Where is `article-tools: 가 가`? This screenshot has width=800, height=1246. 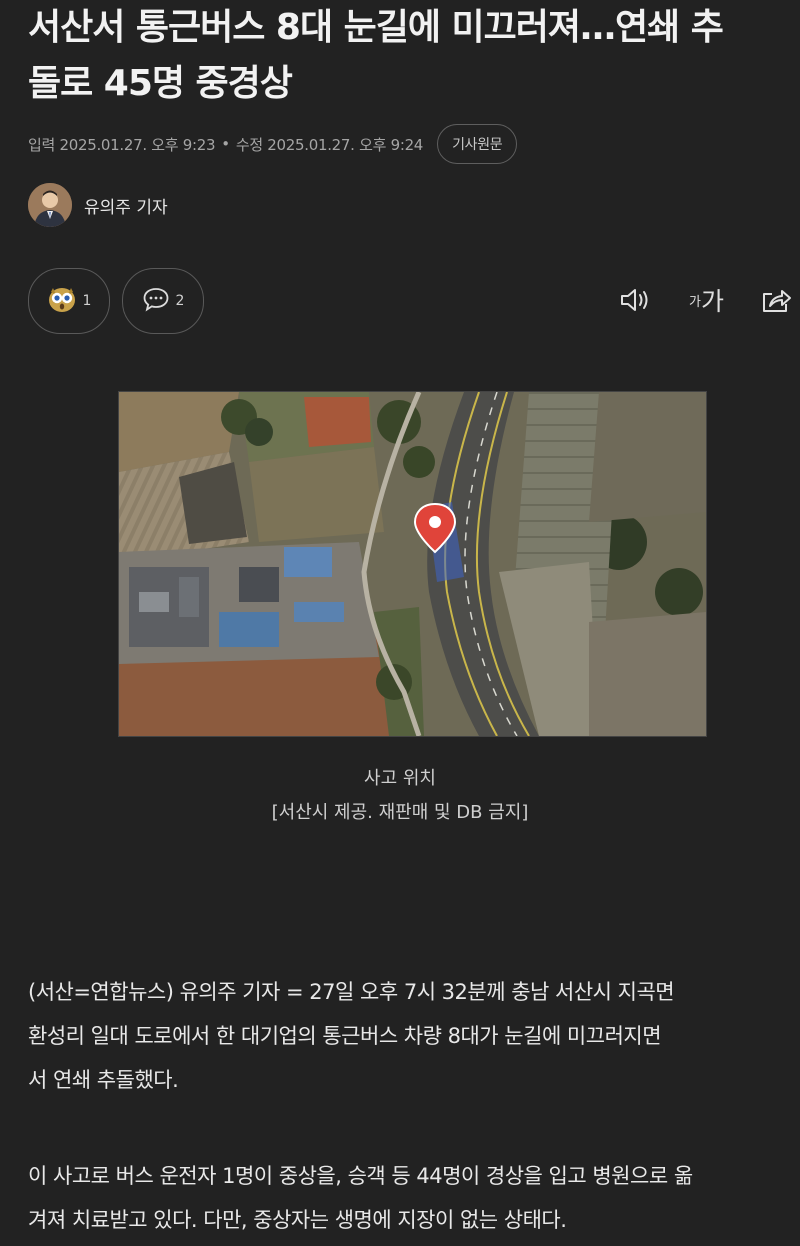 article-tools: 가 가 is located at coordinates (687, 300).